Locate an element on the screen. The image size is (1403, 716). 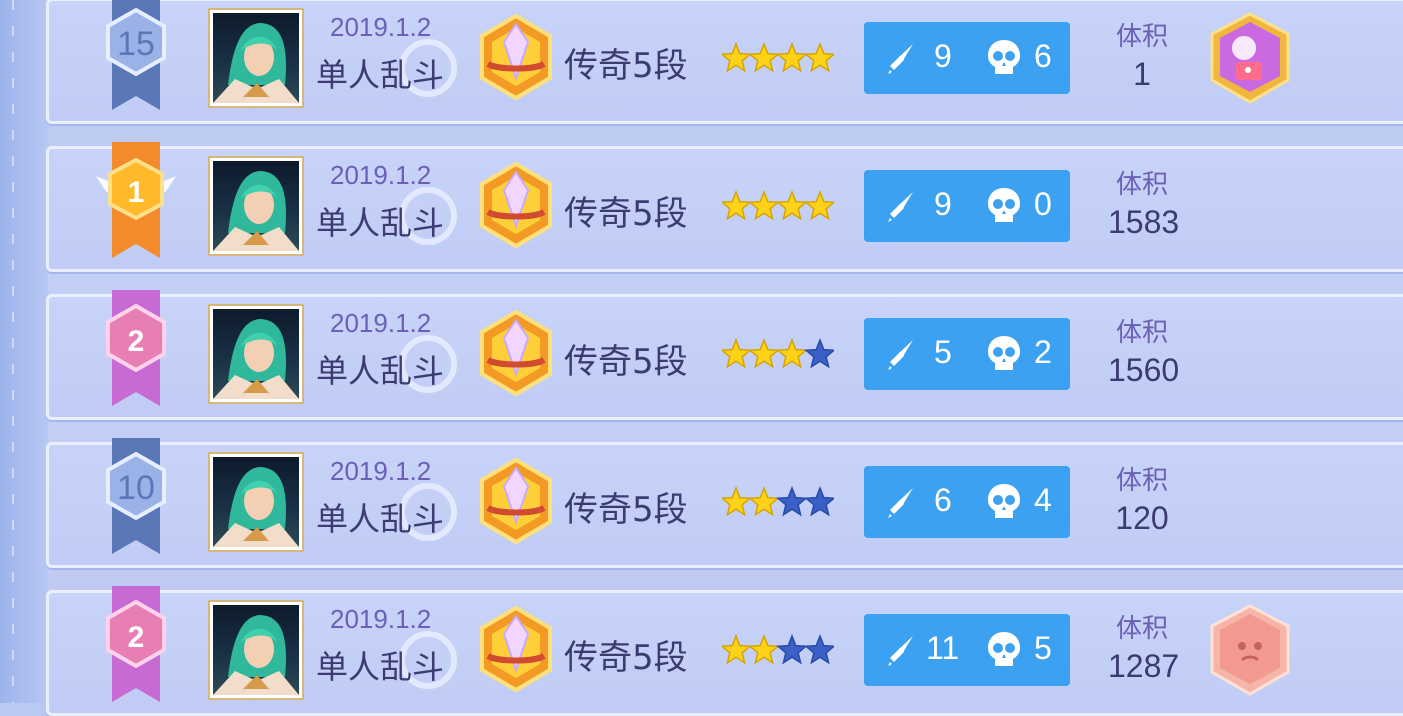
deaths-count: 0 is located at coordinates (1043, 204).